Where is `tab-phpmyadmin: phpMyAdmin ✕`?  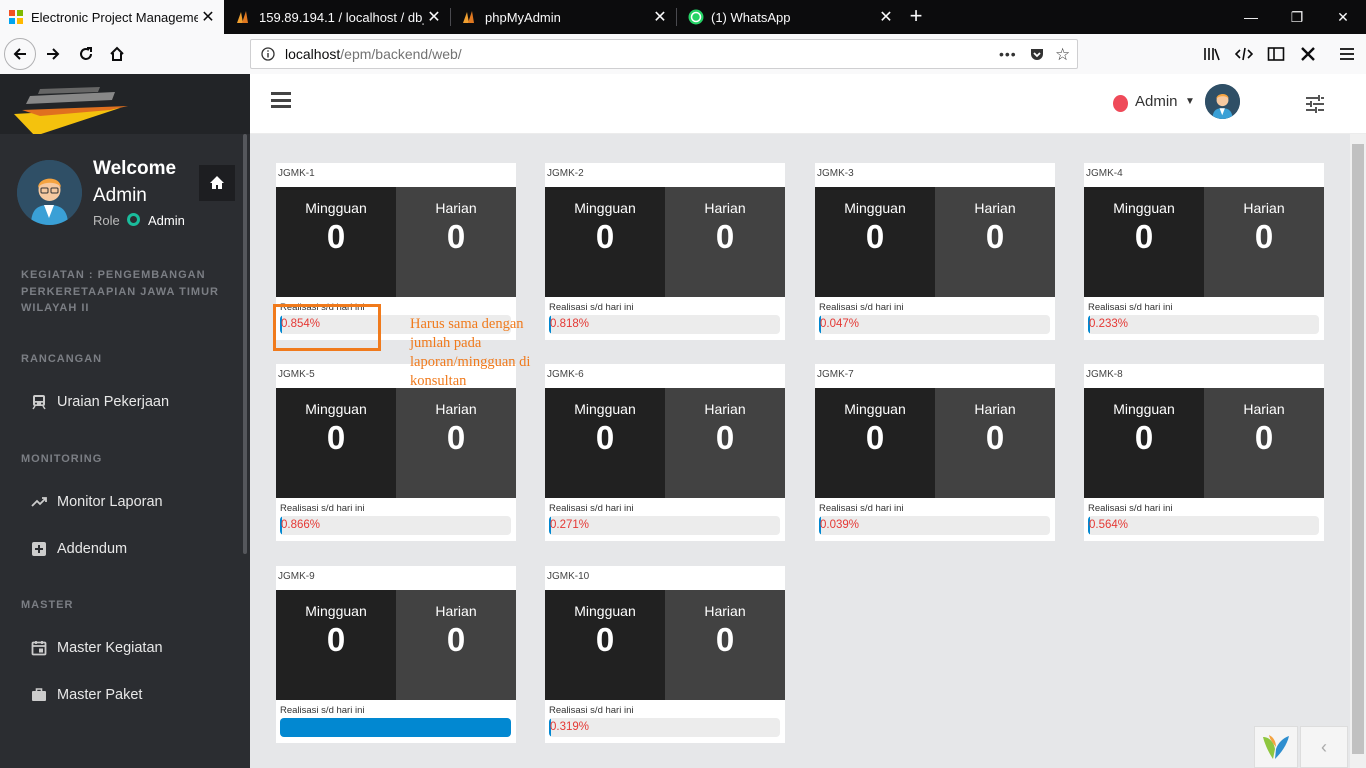
tab-phpmyadmin: phpMyAdmin ✕ is located at coordinates (565, 17).